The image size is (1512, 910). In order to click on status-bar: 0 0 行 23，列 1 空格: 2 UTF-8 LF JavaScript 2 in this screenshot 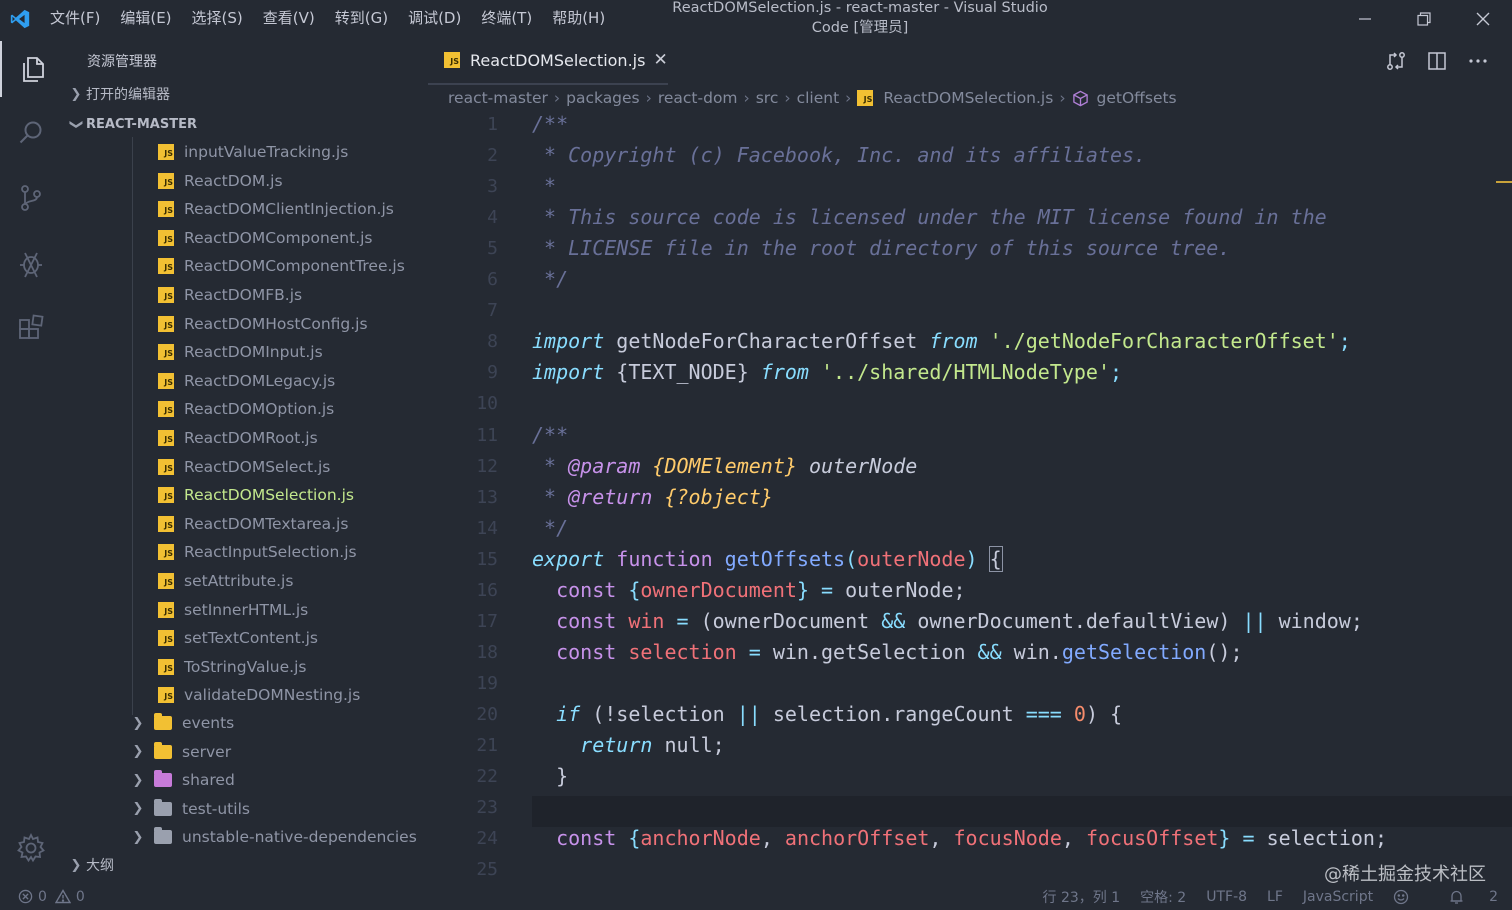, I will do `click(756, 896)`.